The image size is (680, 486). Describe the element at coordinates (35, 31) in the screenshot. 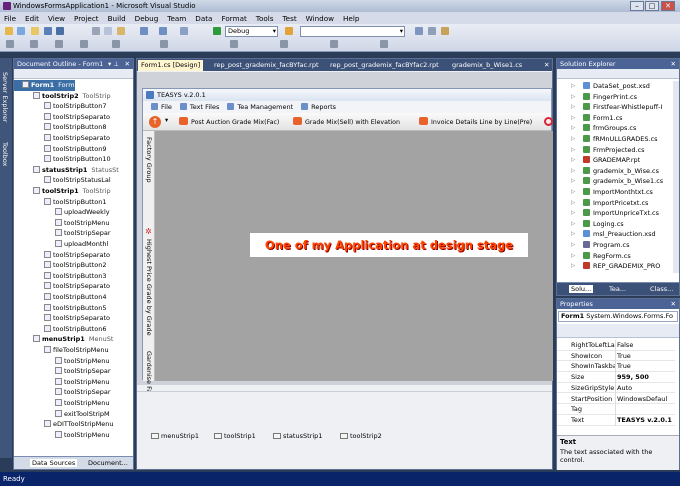

I see `open-icon` at that location.